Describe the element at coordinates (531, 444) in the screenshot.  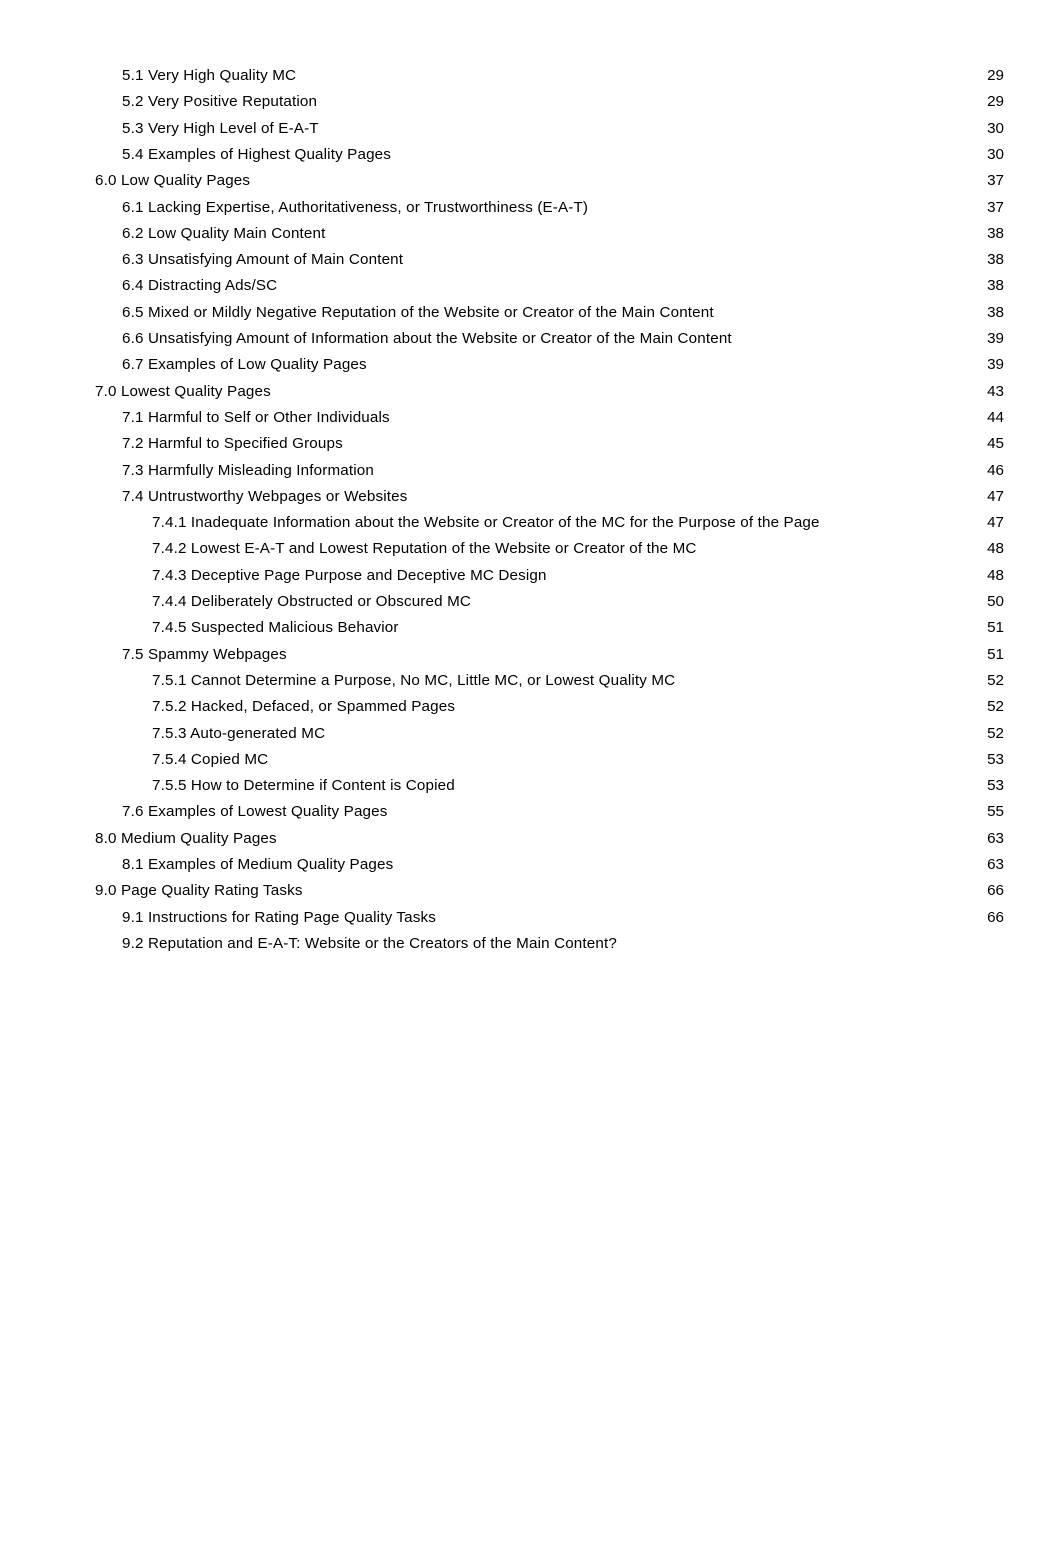
I see `toc-entry: 7.2 Harmful to Specified Groups 45` at that location.